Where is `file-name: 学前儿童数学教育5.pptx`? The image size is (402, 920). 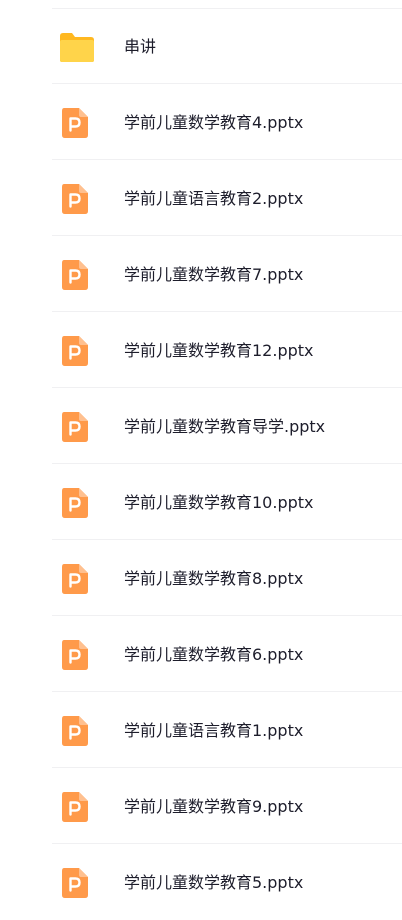 file-name: 学前儿童数学教育5.pptx is located at coordinates (214, 882).